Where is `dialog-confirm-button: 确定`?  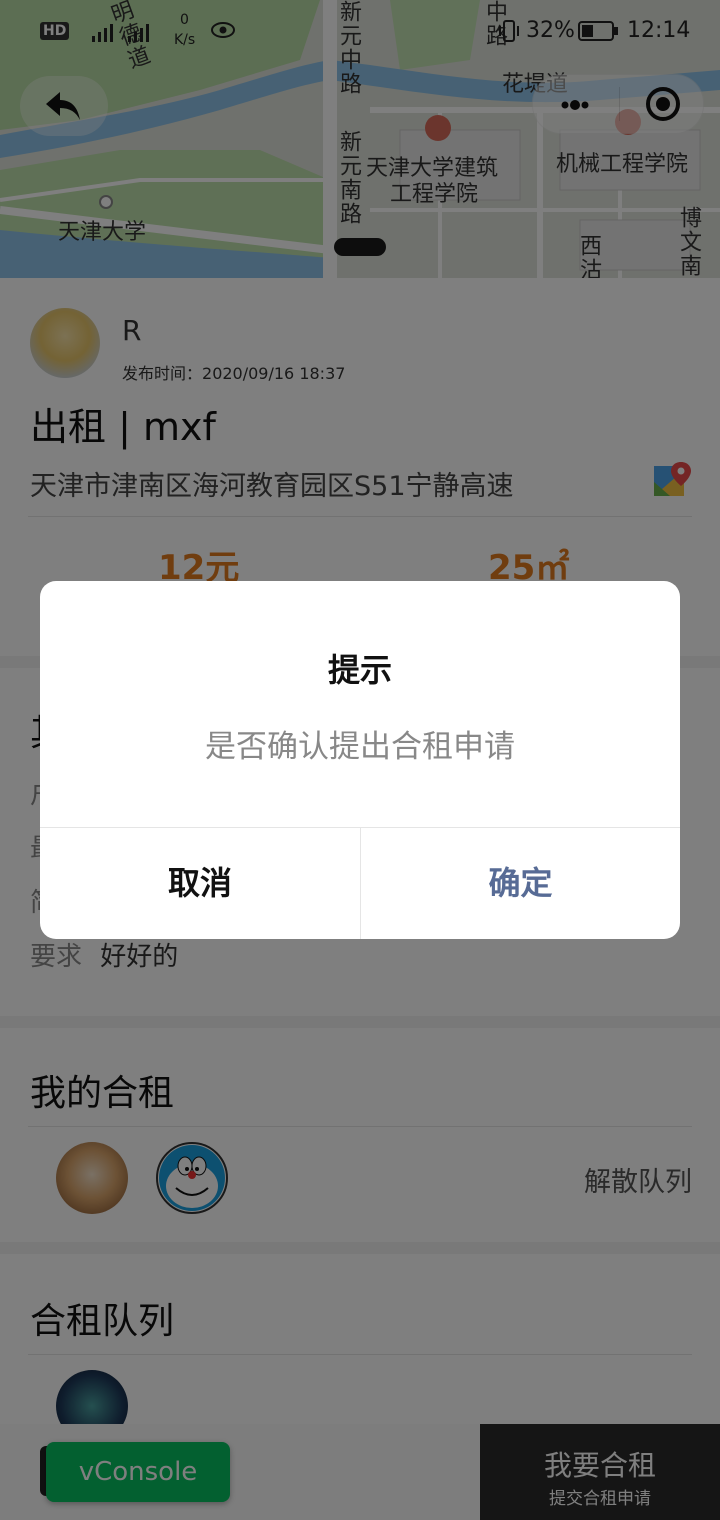
dialog-confirm-button: 确定 is located at coordinates (520, 883).